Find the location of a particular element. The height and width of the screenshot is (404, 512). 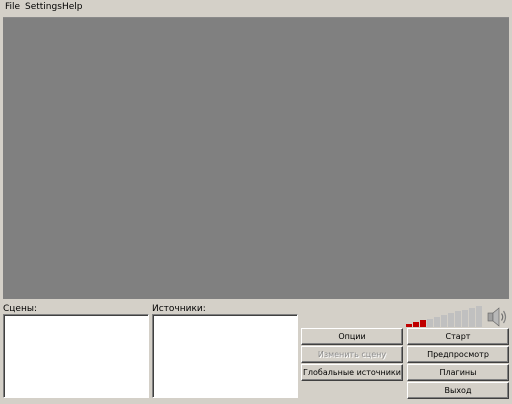

options-button: Опции is located at coordinates (352, 336).